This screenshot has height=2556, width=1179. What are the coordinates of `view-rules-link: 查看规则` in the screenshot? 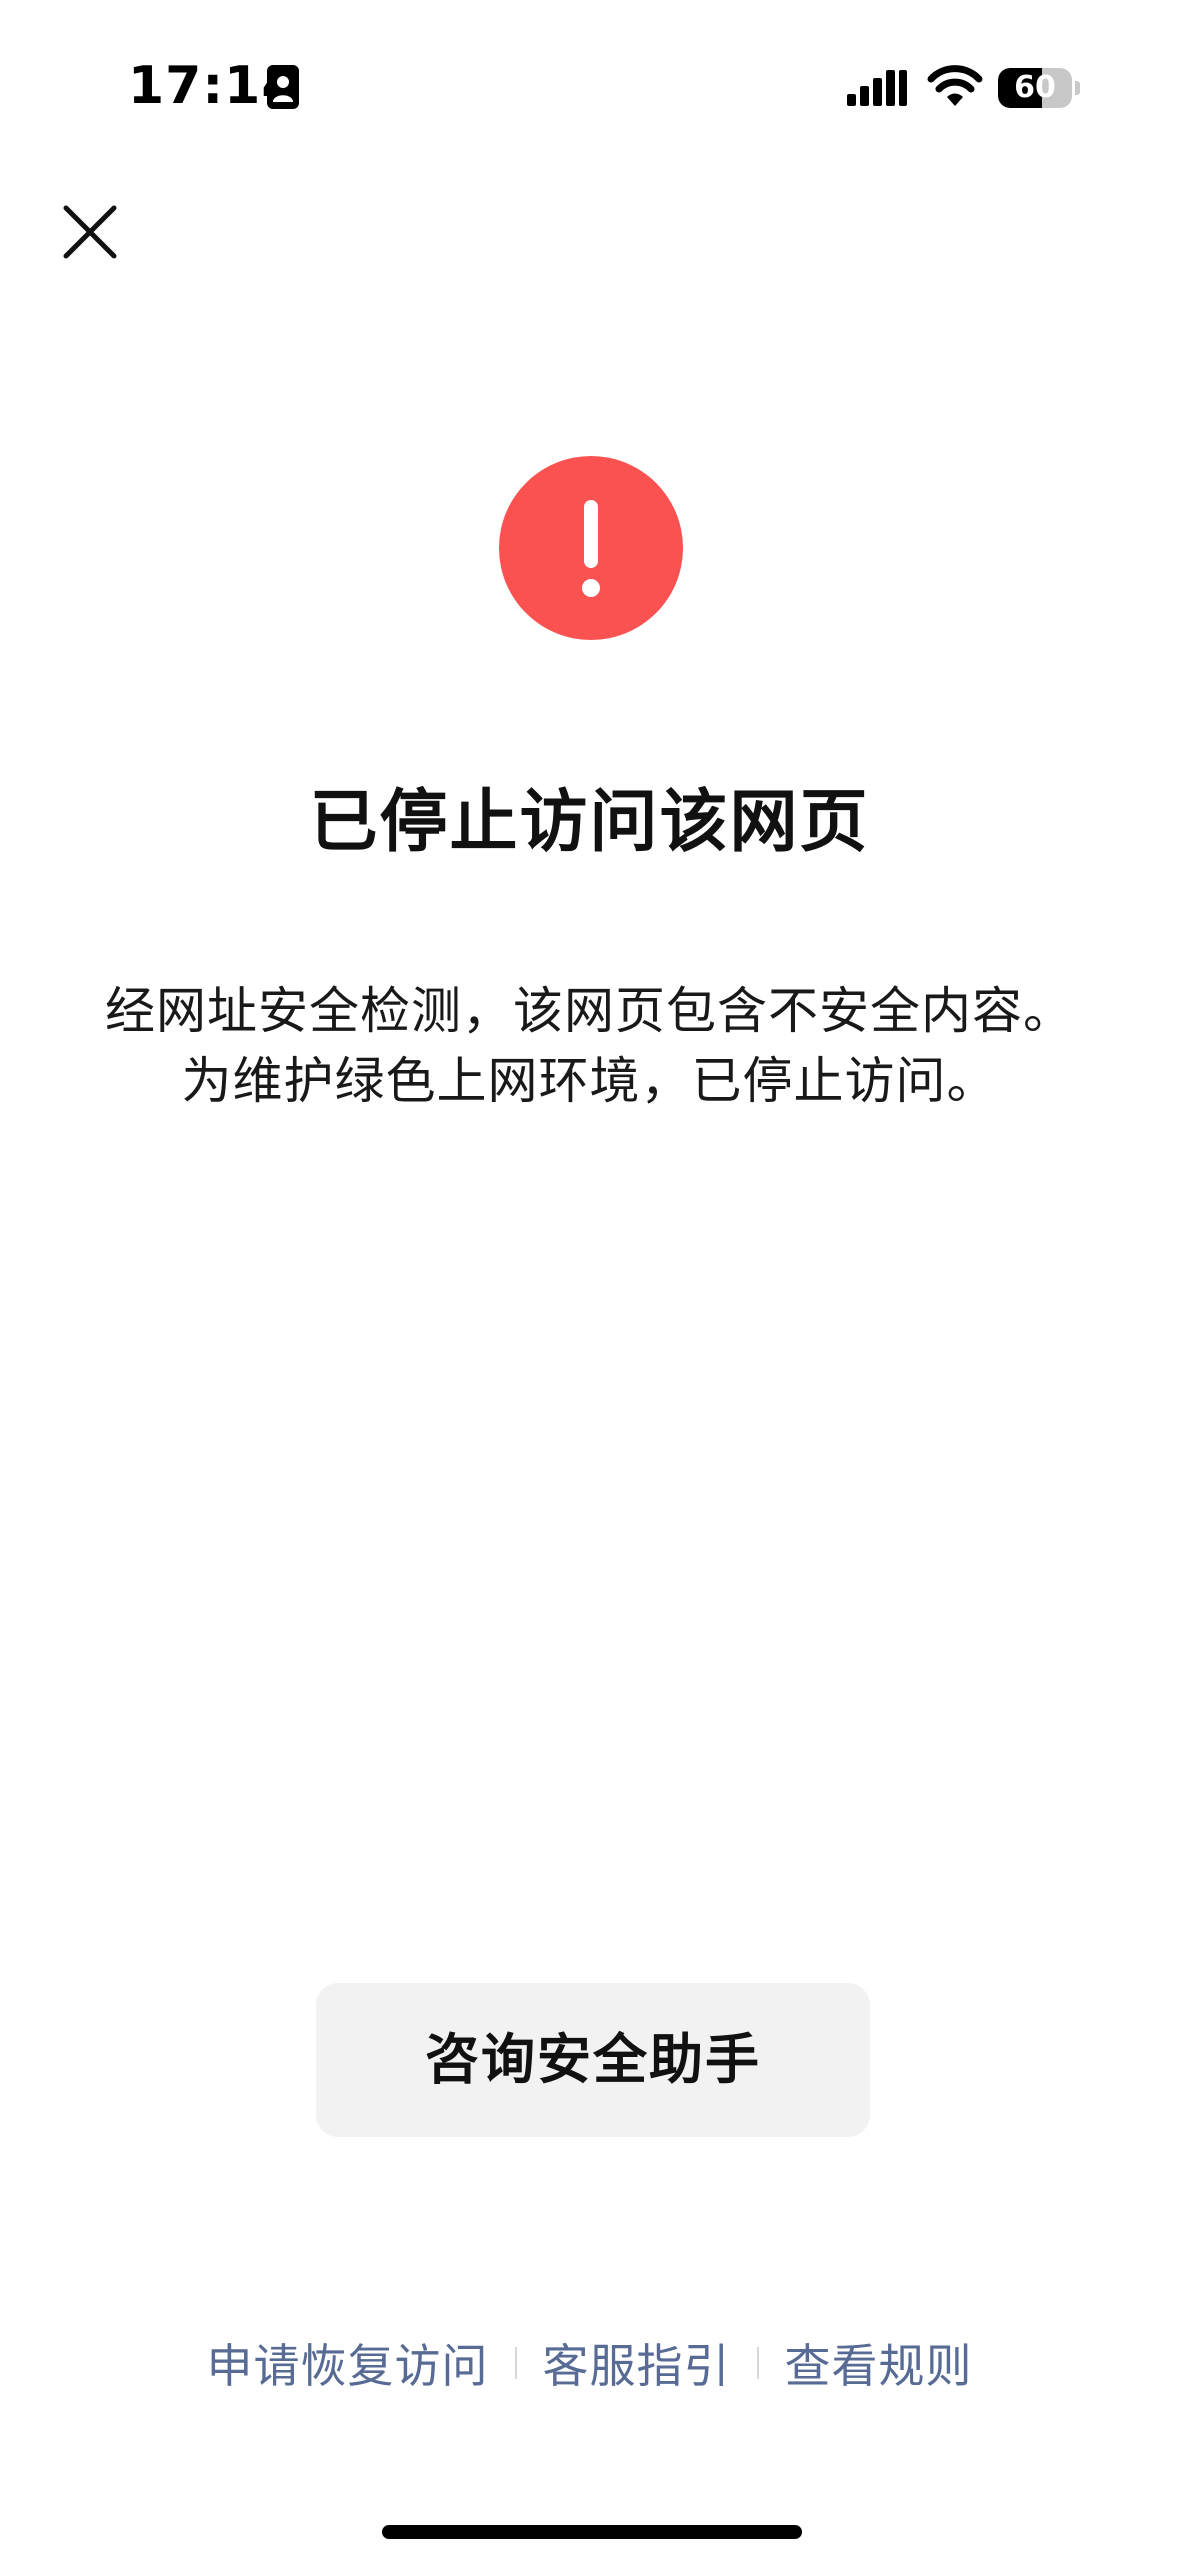 It's located at (879, 2363).